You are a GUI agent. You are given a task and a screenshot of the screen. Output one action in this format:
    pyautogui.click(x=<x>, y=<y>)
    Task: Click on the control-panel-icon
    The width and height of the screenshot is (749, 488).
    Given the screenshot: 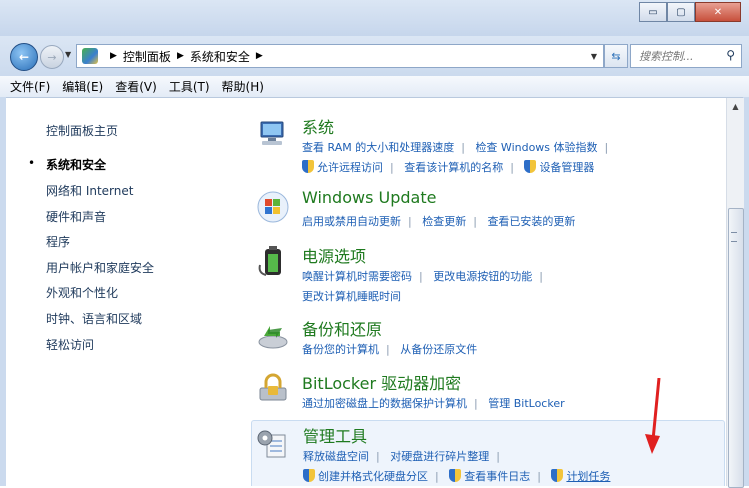 What is the action you would take?
    pyautogui.click(x=90, y=56)
    